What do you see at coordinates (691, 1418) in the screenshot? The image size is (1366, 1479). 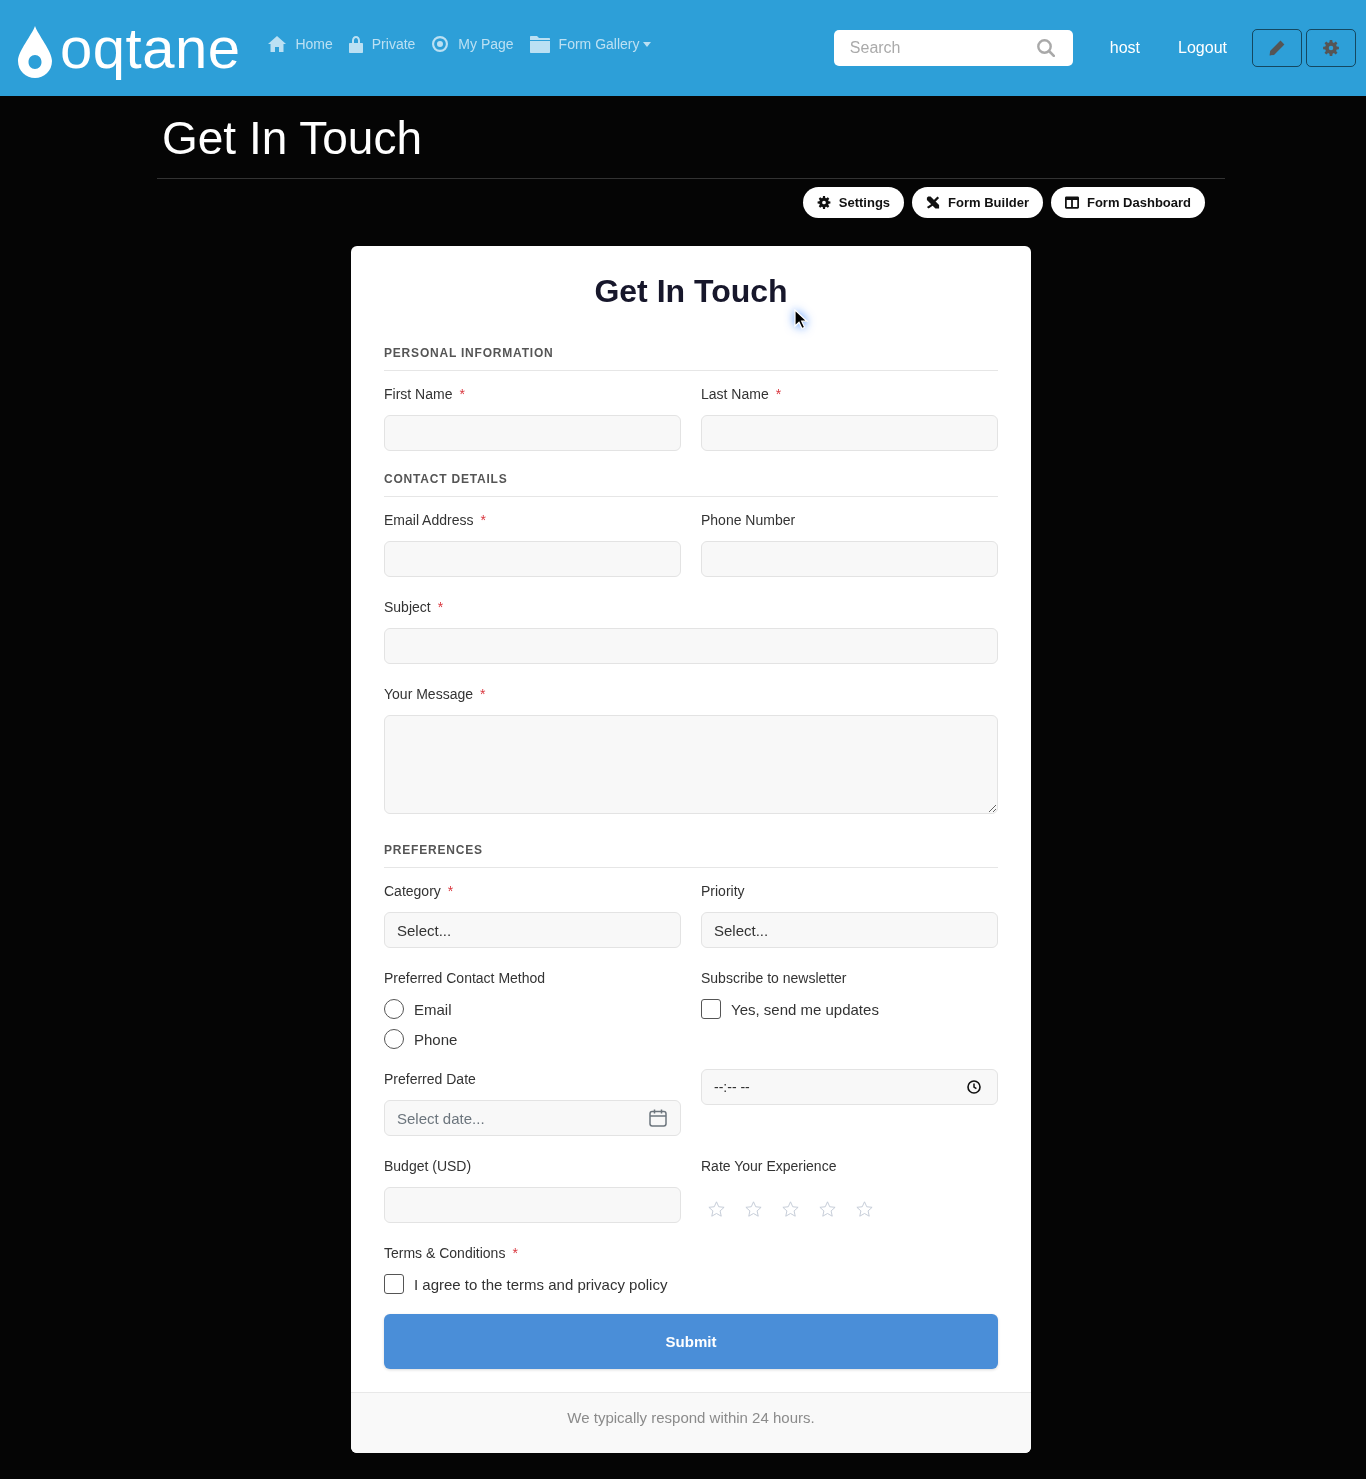 I see `response-time-note: We typically respond within 24 hours.` at bounding box center [691, 1418].